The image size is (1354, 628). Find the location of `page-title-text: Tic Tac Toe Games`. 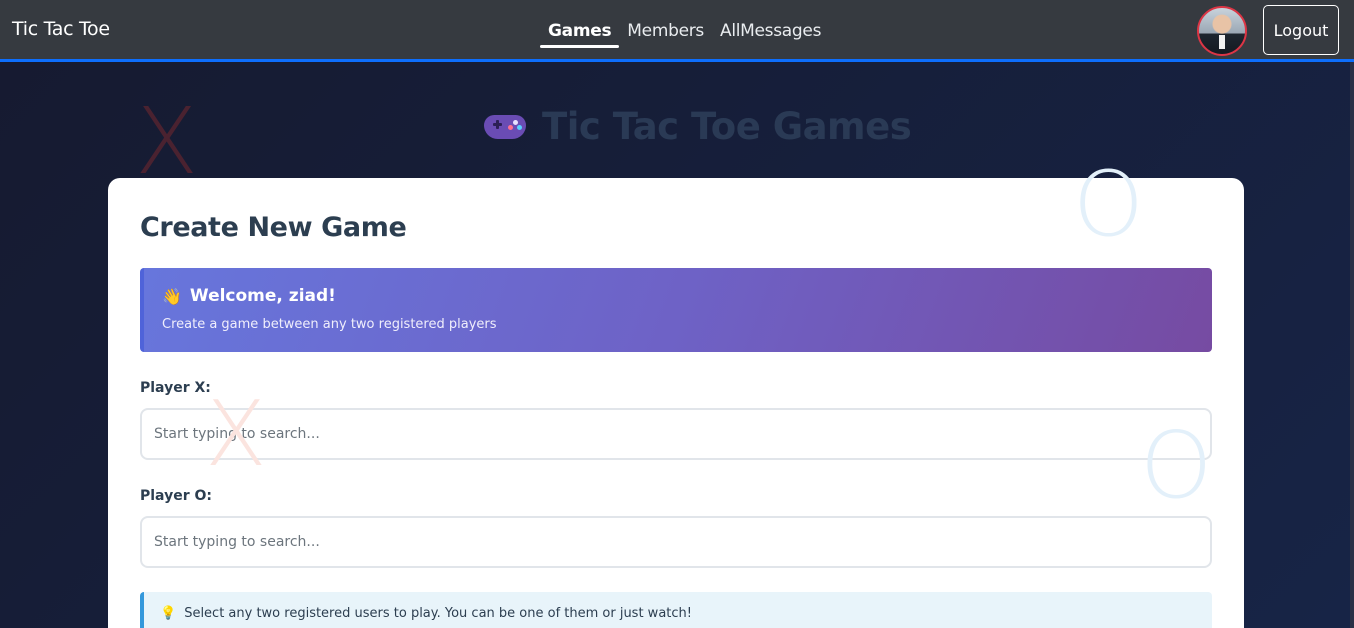

page-title-text: Tic Tac Toe Games is located at coordinates (727, 126).